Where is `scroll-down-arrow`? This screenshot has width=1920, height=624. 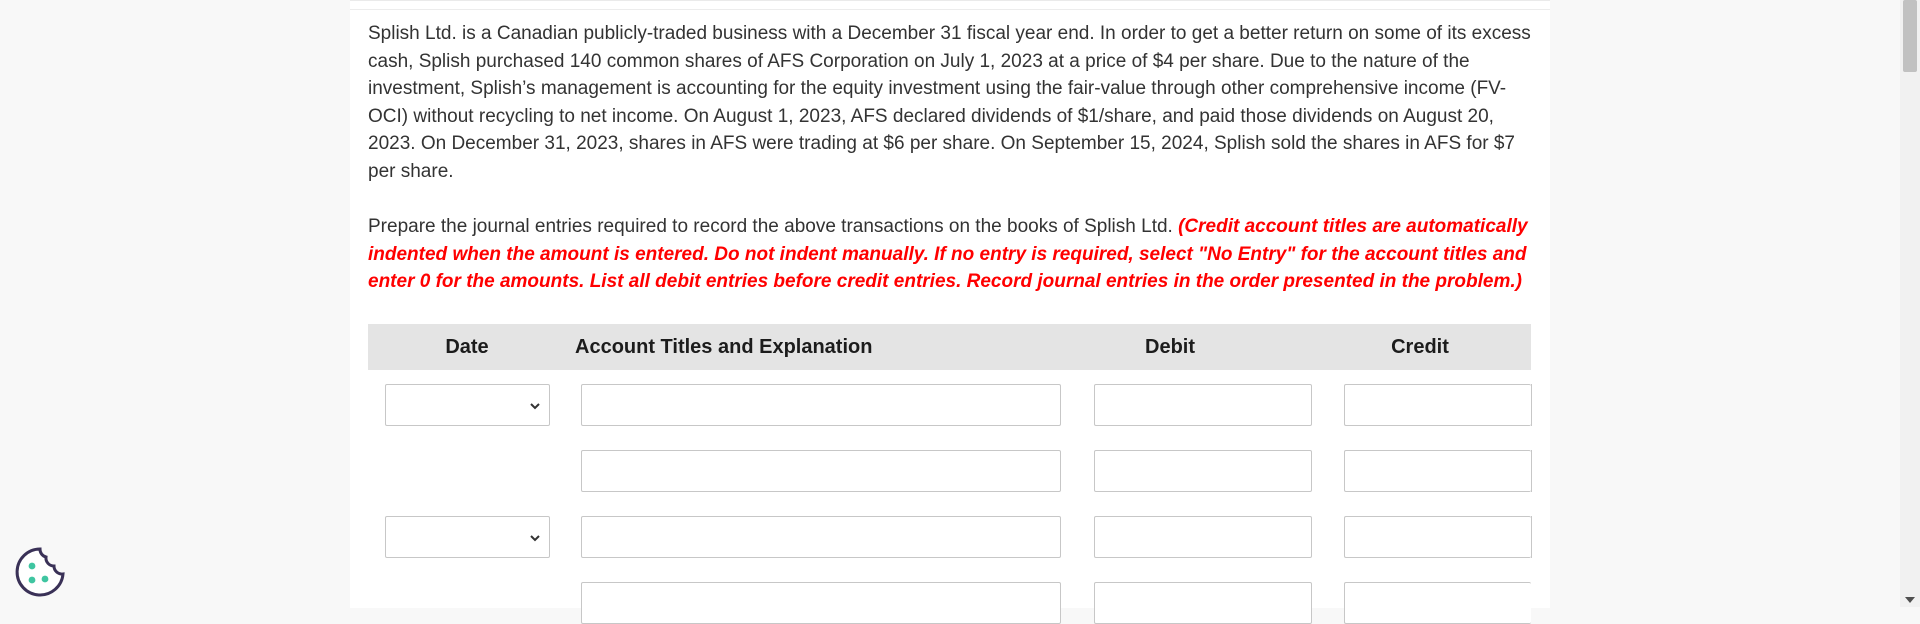 scroll-down-arrow is located at coordinates (1910, 600).